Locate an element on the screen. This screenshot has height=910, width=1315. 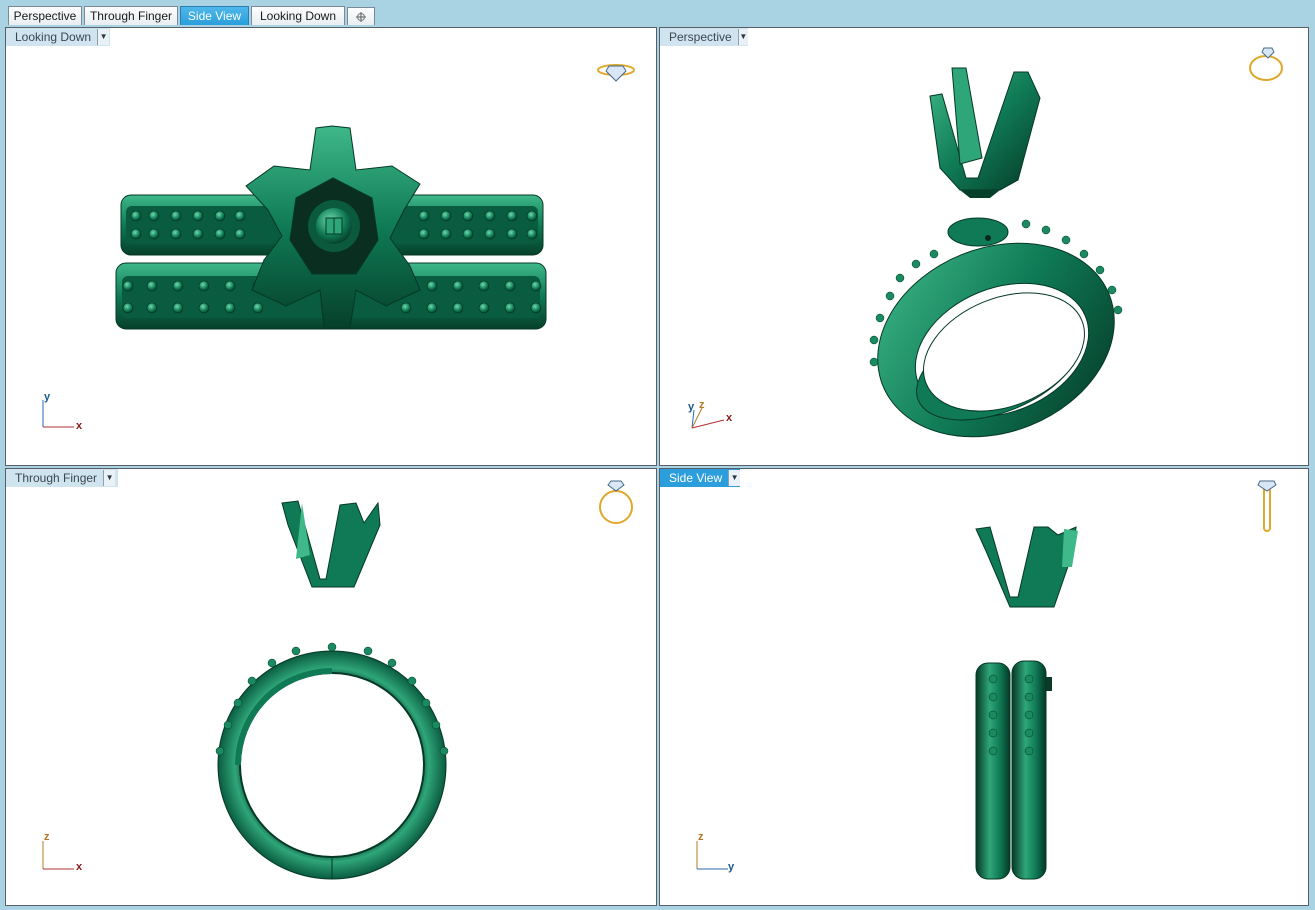
viewport-title: Looking Down is located at coordinates (53, 37).